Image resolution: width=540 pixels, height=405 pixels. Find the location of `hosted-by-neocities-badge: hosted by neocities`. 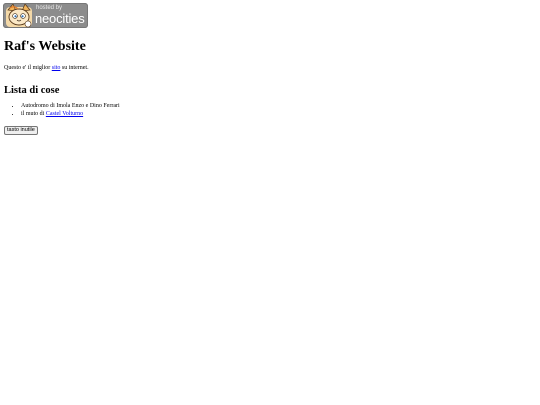

hosted-by-neocities-badge: hosted by neocities is located at coordinates (45, 15).